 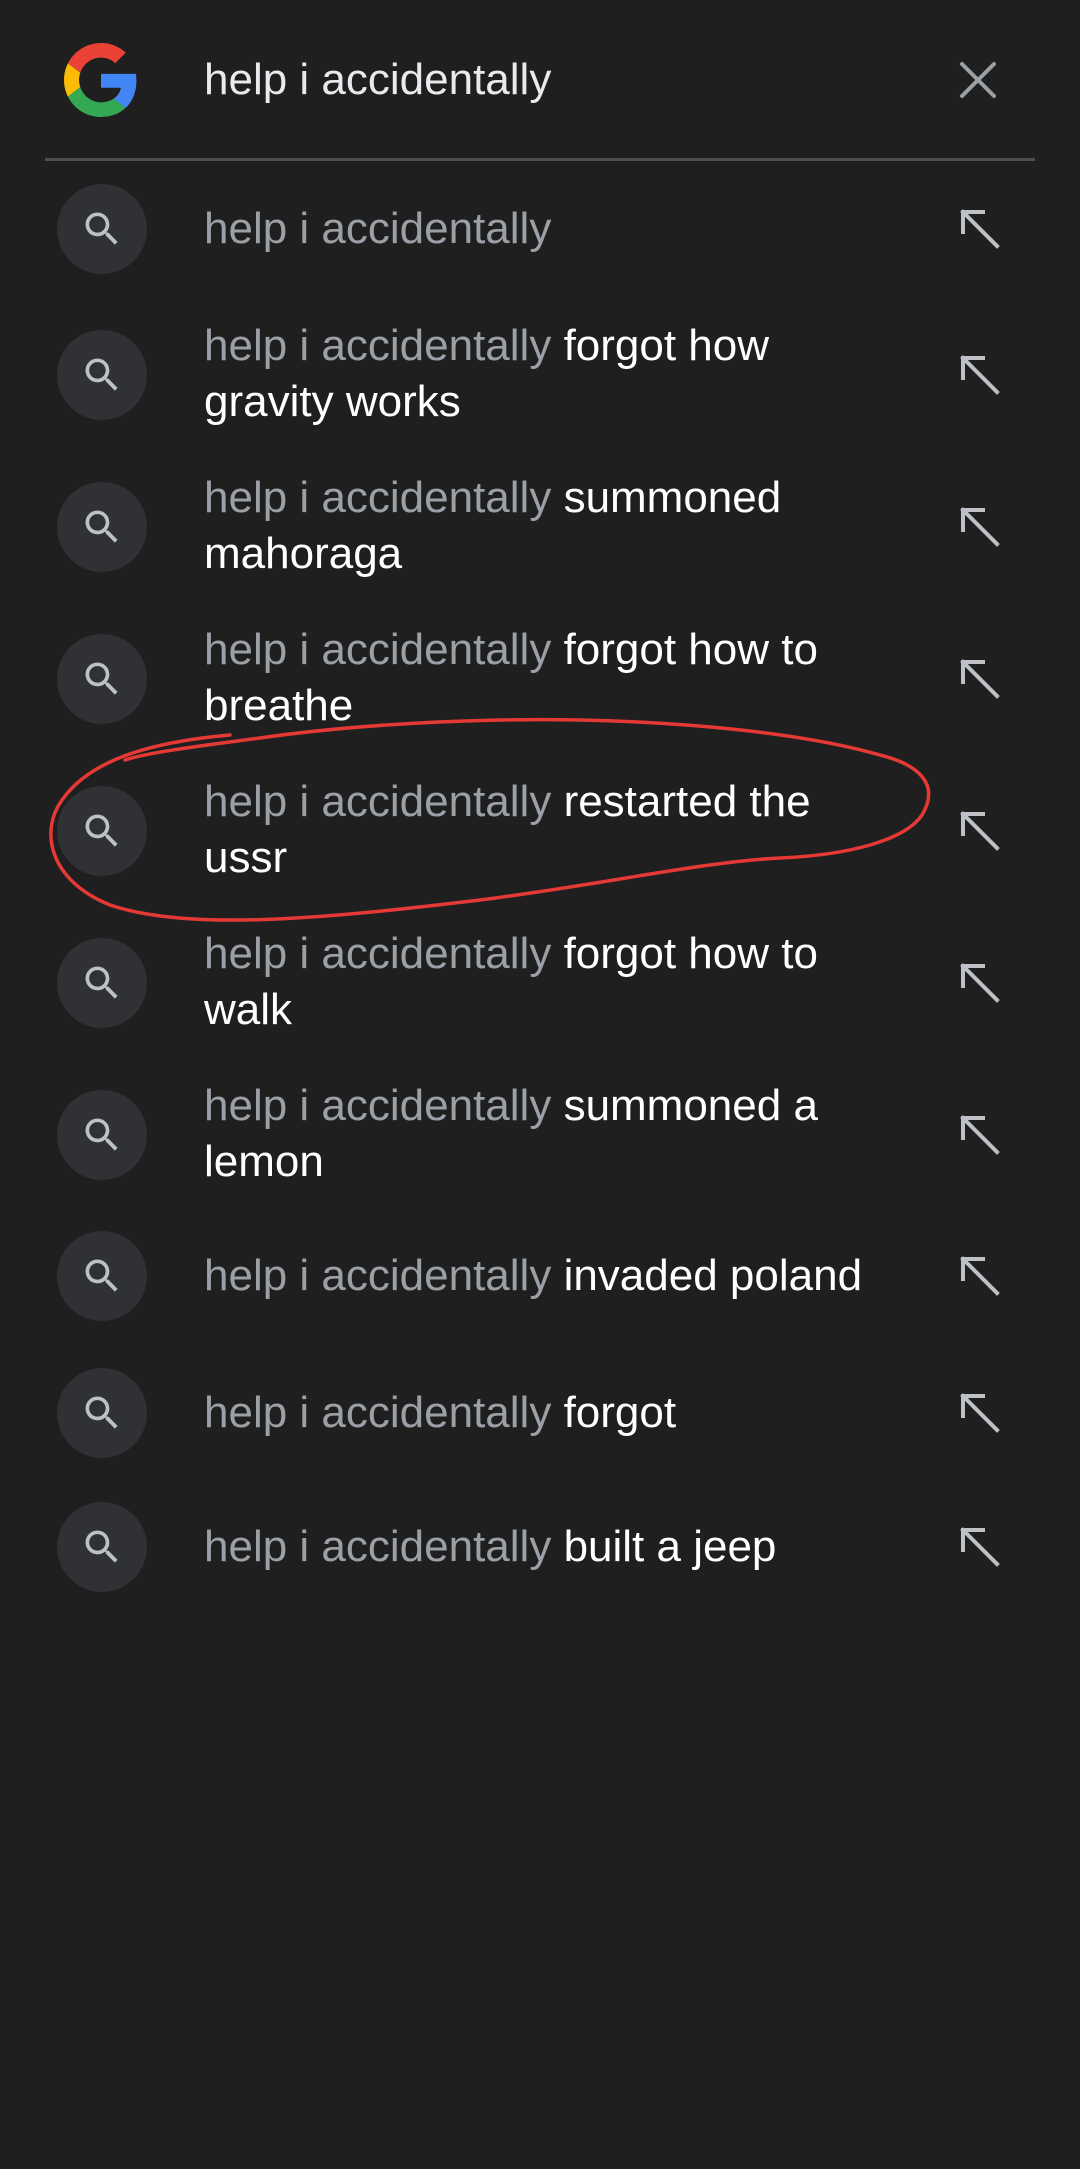 I want to click on suggestion-text: help i accidentally summoned a lemon, so click(x=554, y=1134).